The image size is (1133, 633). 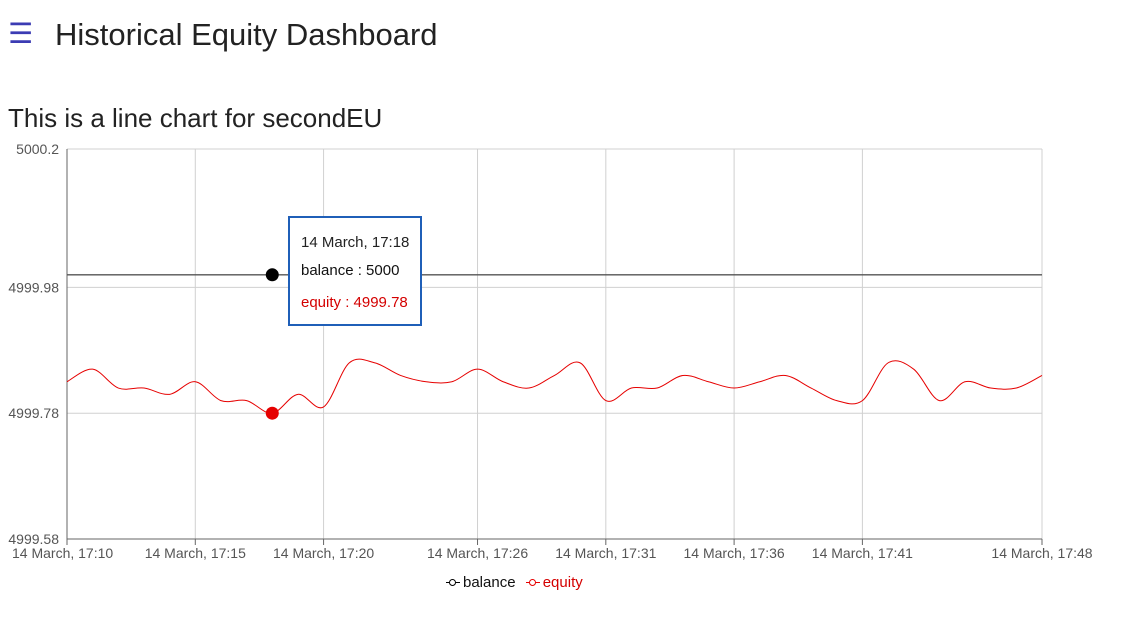 I want to click on tooltip-equity: equity : 4999.78, so click(x=354, y=302).